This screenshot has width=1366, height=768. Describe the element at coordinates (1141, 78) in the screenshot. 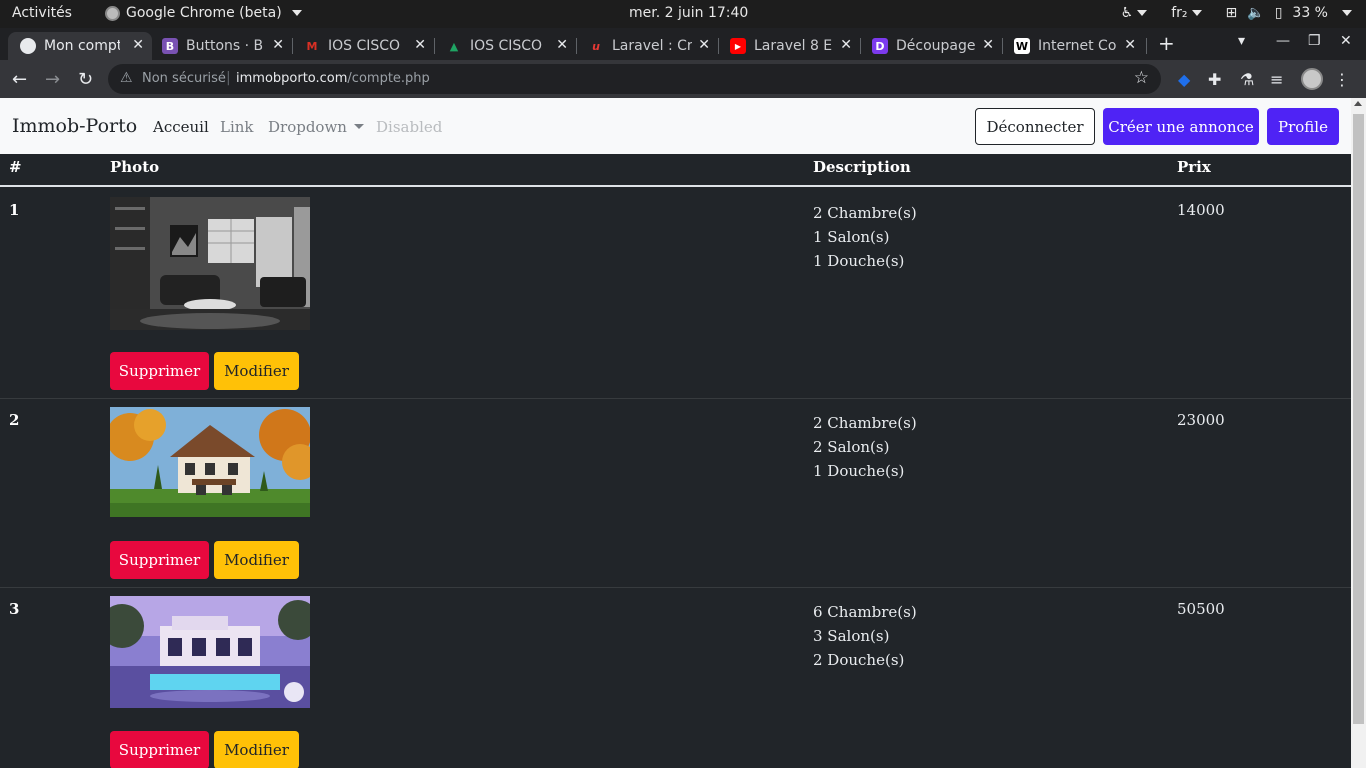

I see `bookmark-star-icon: ☆` at that location.